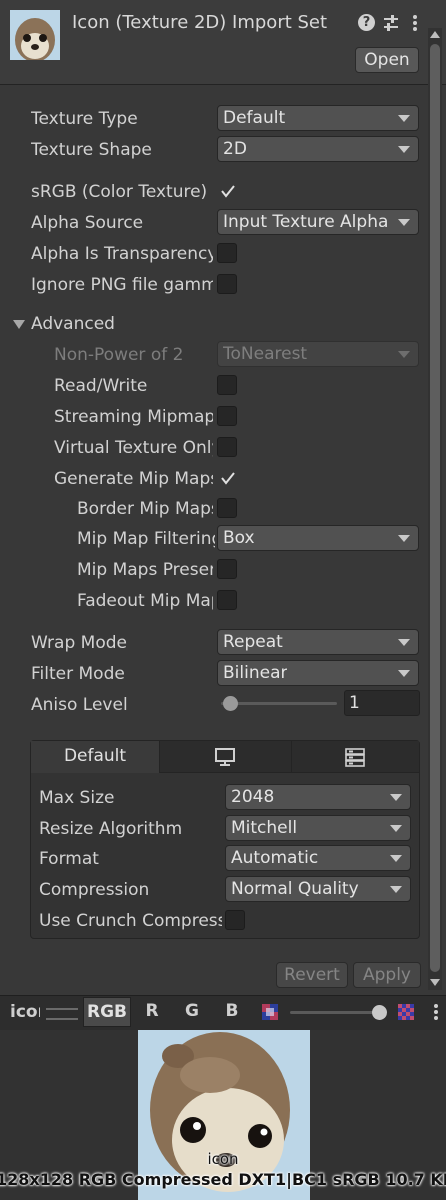 The width and height of the screenshot is (446, 1200). I want to click on fadeout-mip-maps-label: Fadeout Mip Maps, so click(145, 601).